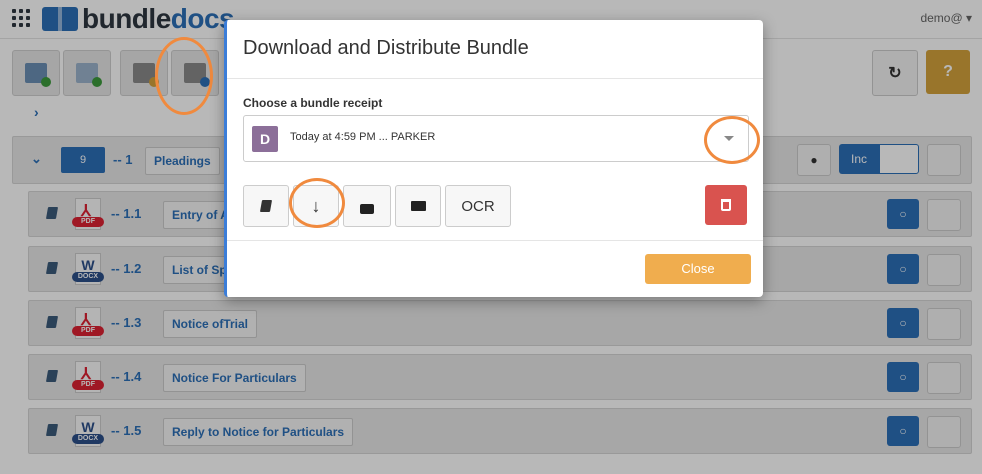 The width and height of the screenshot is (982, 474). Describe the element at coordinates (478, 206) in the screenshot. I see `ocr-button: OCR` at that location.